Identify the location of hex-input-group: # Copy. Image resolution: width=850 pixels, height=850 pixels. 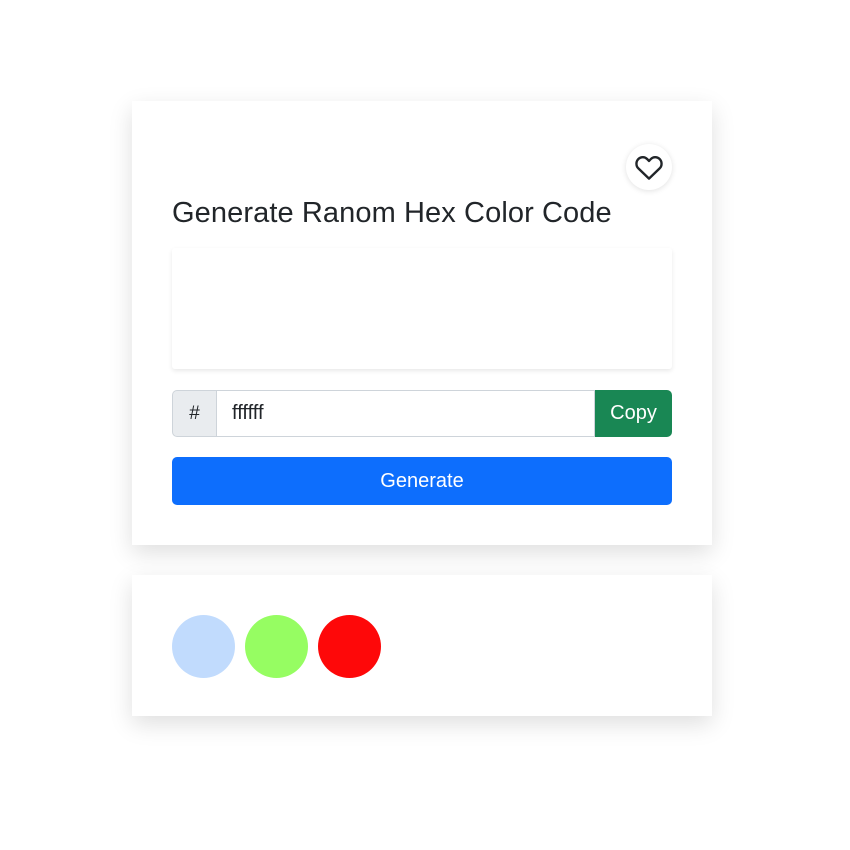
(422, 413).